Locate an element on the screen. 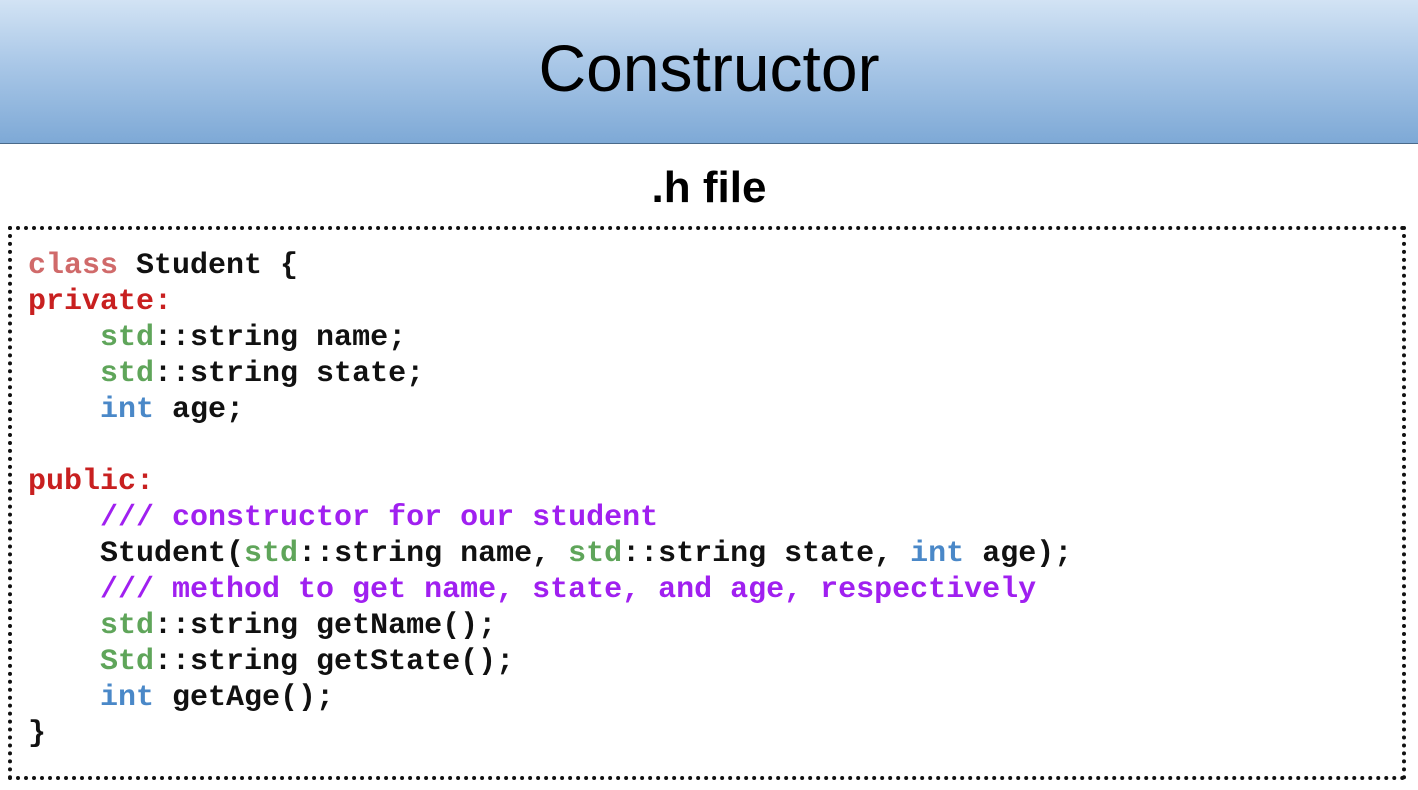 This screenshot has height=790, width=1418. code-text-token: ::string state; is located at coordinates (289, 374).